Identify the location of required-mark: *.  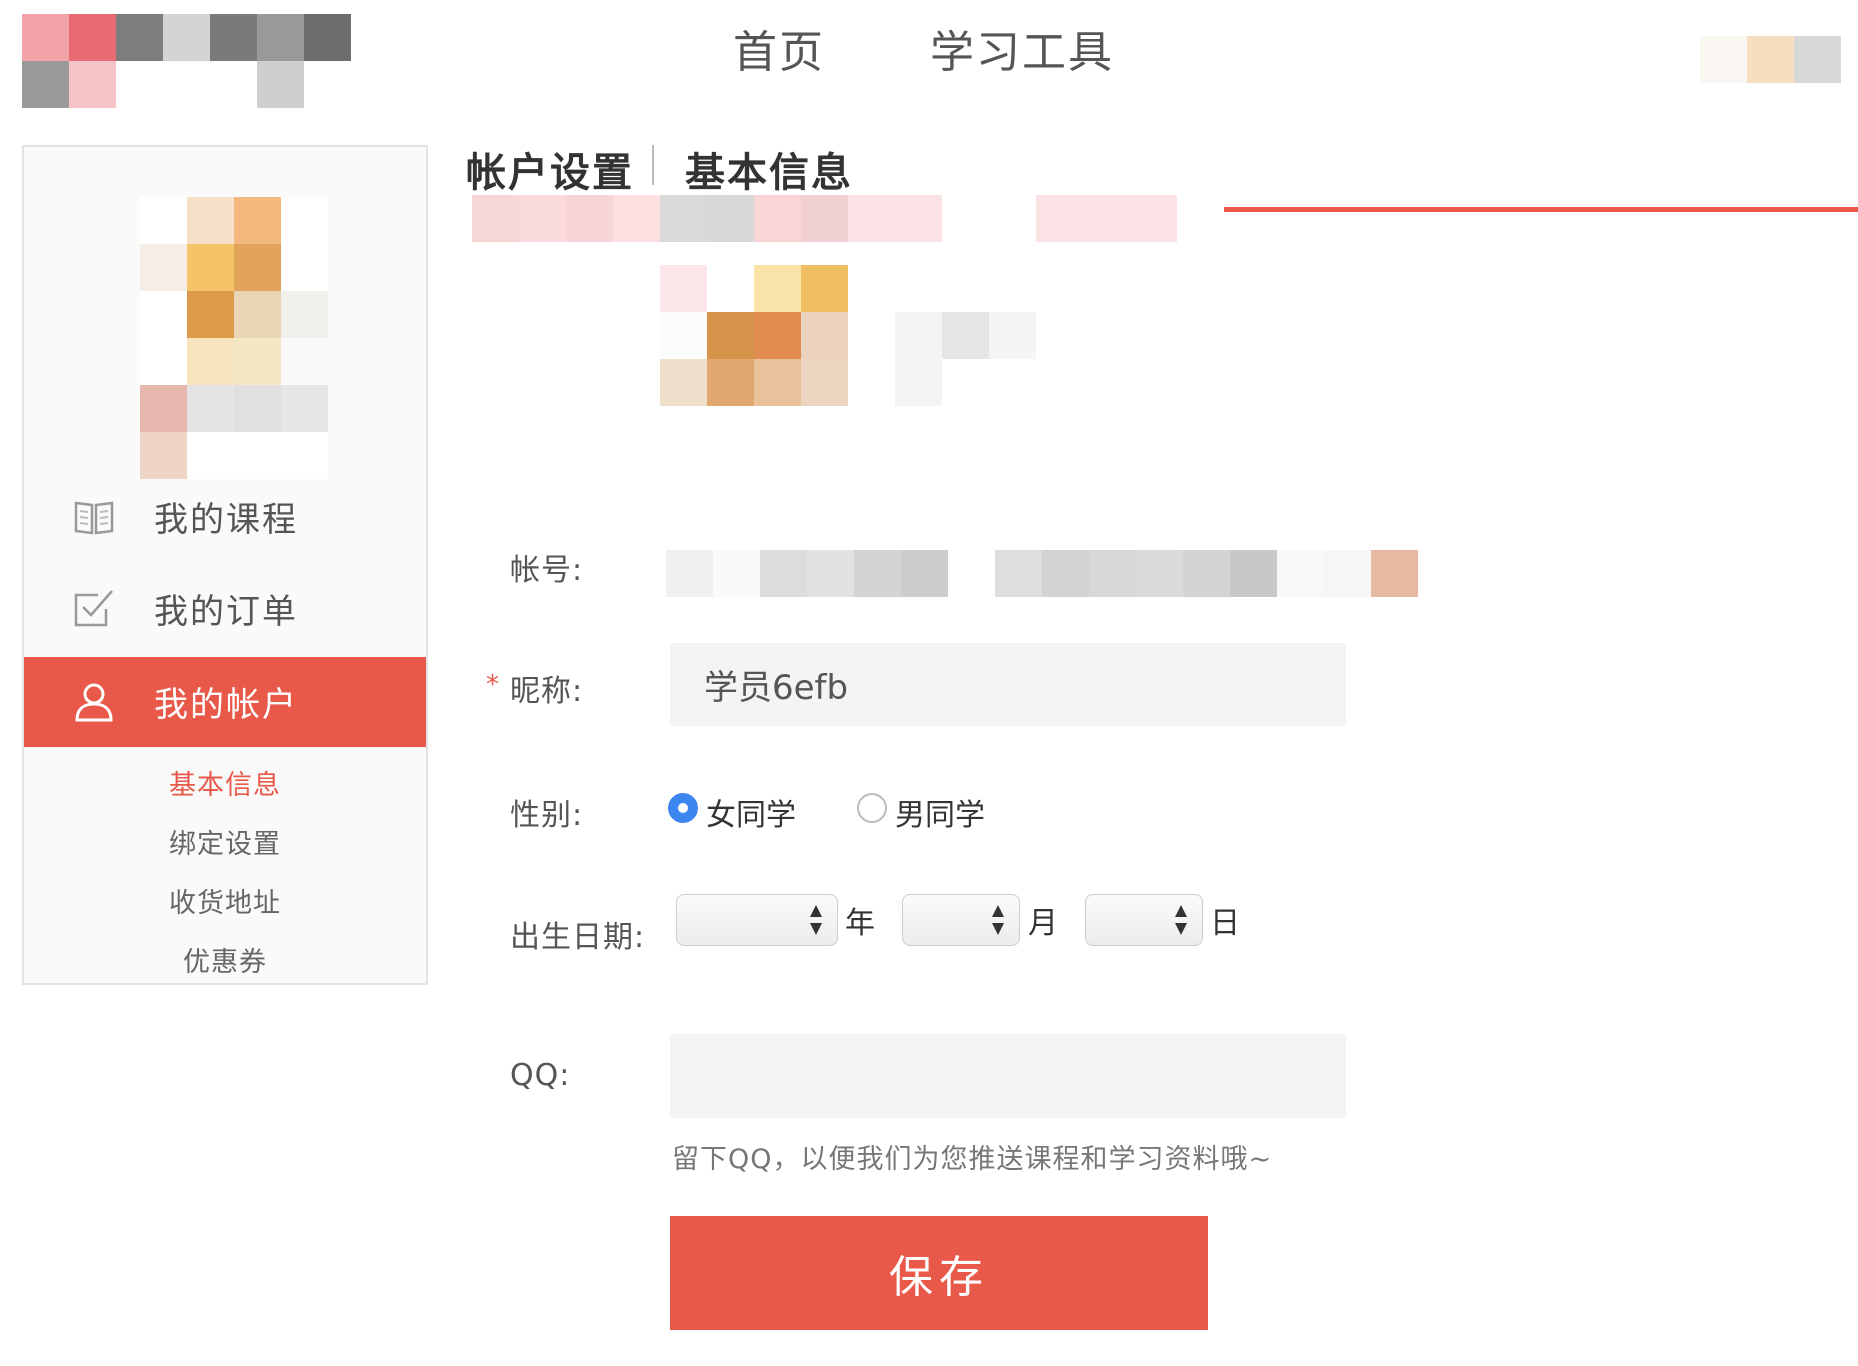
(492, 685).